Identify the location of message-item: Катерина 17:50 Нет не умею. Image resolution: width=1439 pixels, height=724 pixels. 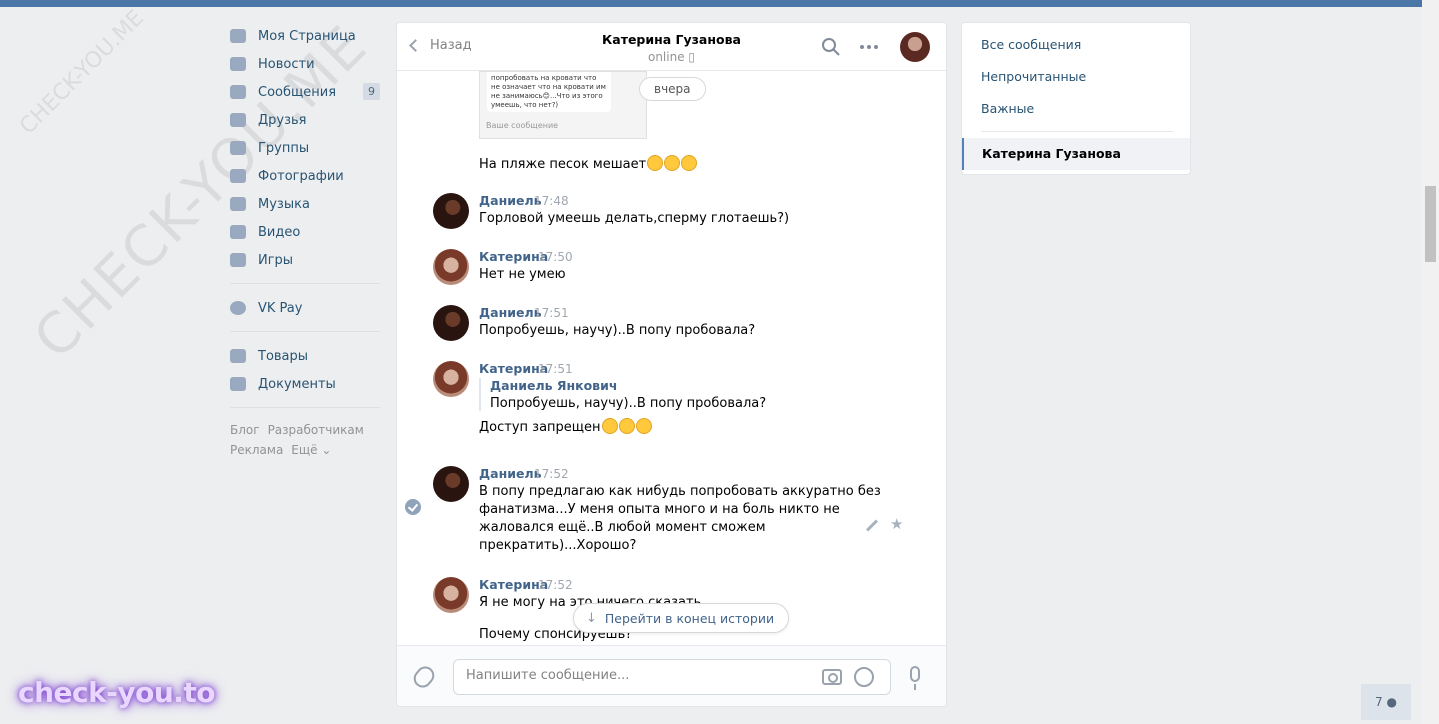
(673, 269).